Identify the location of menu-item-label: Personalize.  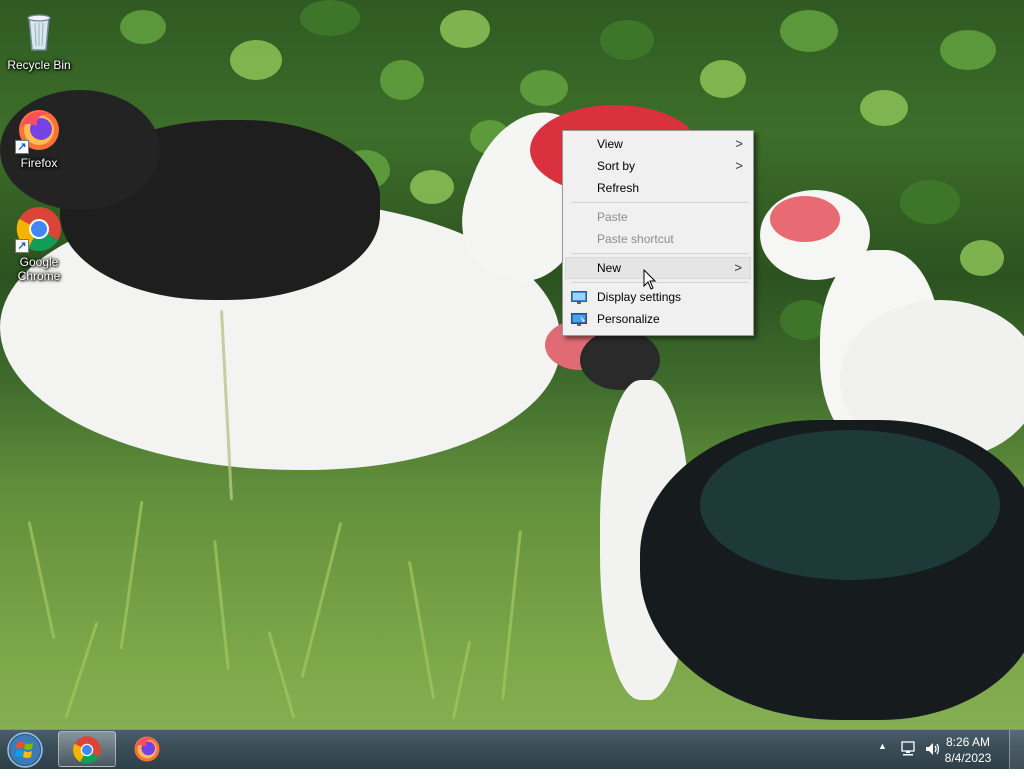
(628, 319).